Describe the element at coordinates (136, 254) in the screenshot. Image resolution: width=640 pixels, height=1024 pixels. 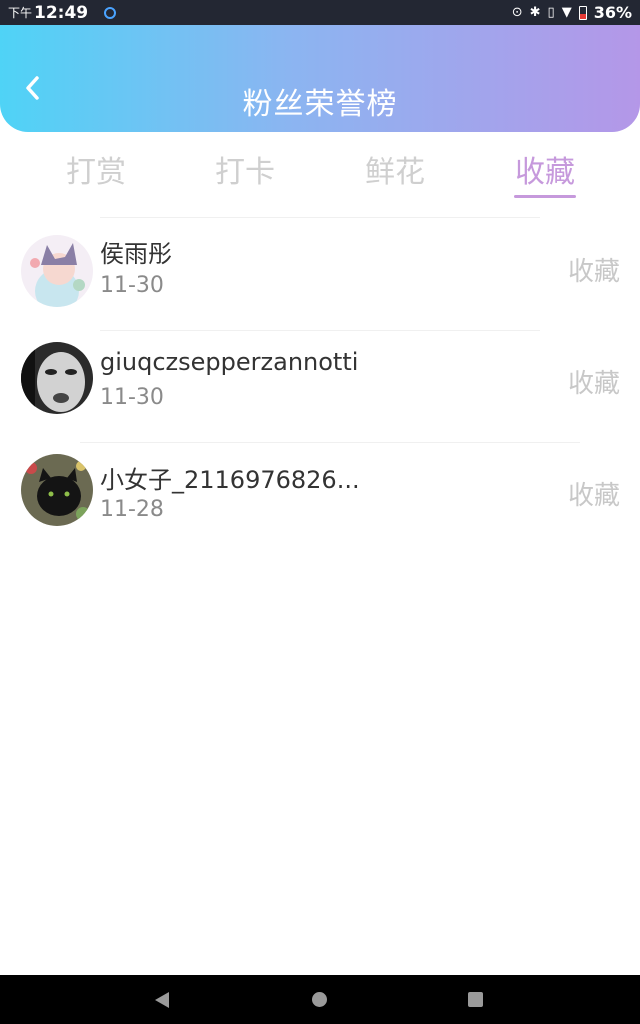
I see `fan-name: 侯雨彤` at that location.